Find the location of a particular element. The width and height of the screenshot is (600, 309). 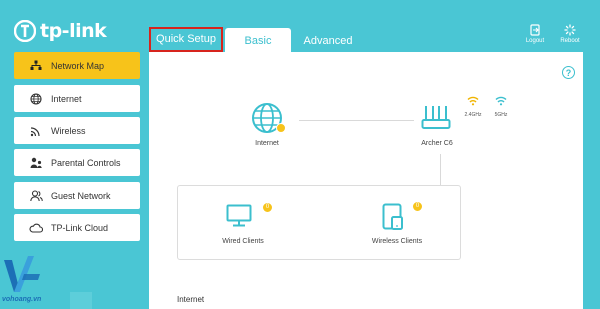

sidebar-item-wireless: Wireless is located at coordinates (77, 130).